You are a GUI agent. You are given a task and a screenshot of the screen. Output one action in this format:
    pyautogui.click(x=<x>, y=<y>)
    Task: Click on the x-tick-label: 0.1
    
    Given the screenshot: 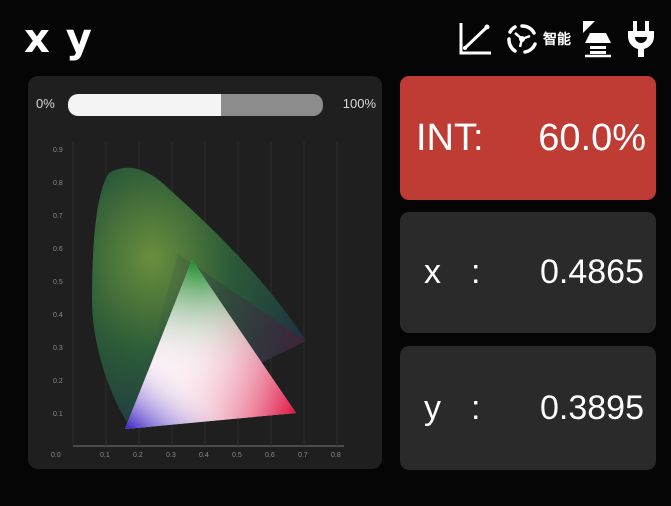 What is the action you would take?
    pyautogui.click(x=105, y=455)
    